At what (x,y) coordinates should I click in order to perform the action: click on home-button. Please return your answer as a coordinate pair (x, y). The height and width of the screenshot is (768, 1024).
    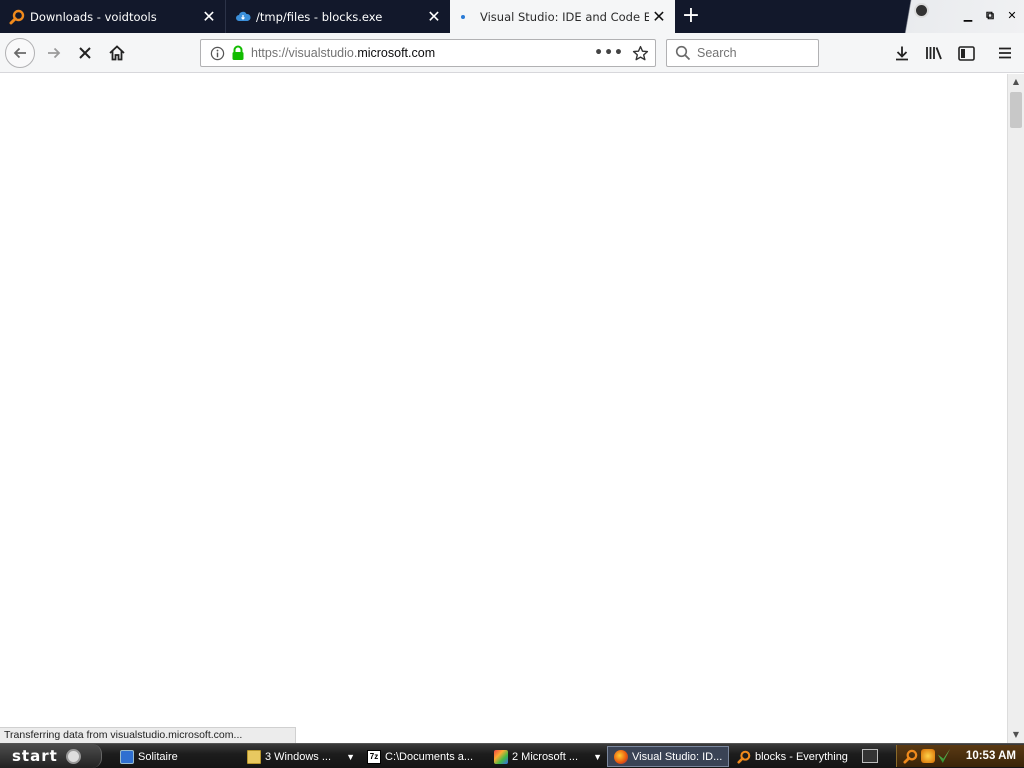
    Looking at the image, I should click on (117, 53).